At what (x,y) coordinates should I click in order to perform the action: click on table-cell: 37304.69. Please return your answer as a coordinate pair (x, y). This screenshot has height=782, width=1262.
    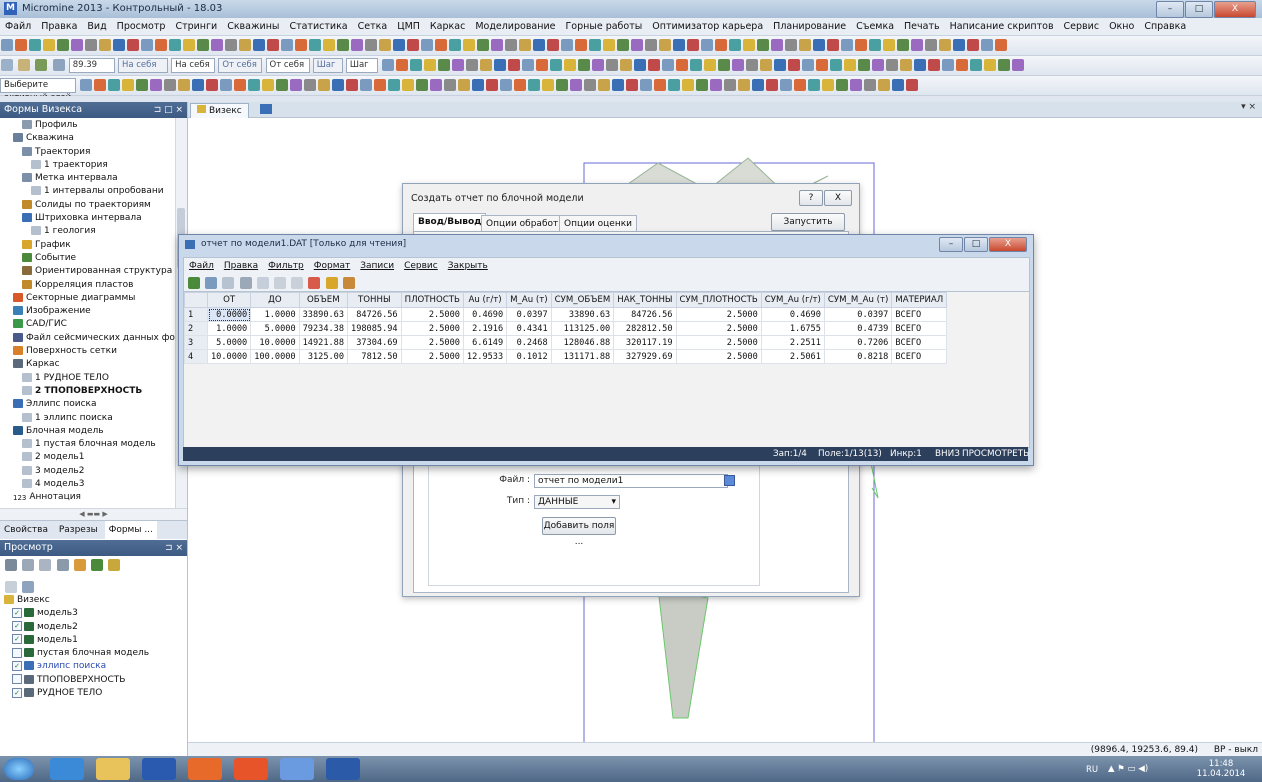
    Looking at the image, I should click on (374, 342).